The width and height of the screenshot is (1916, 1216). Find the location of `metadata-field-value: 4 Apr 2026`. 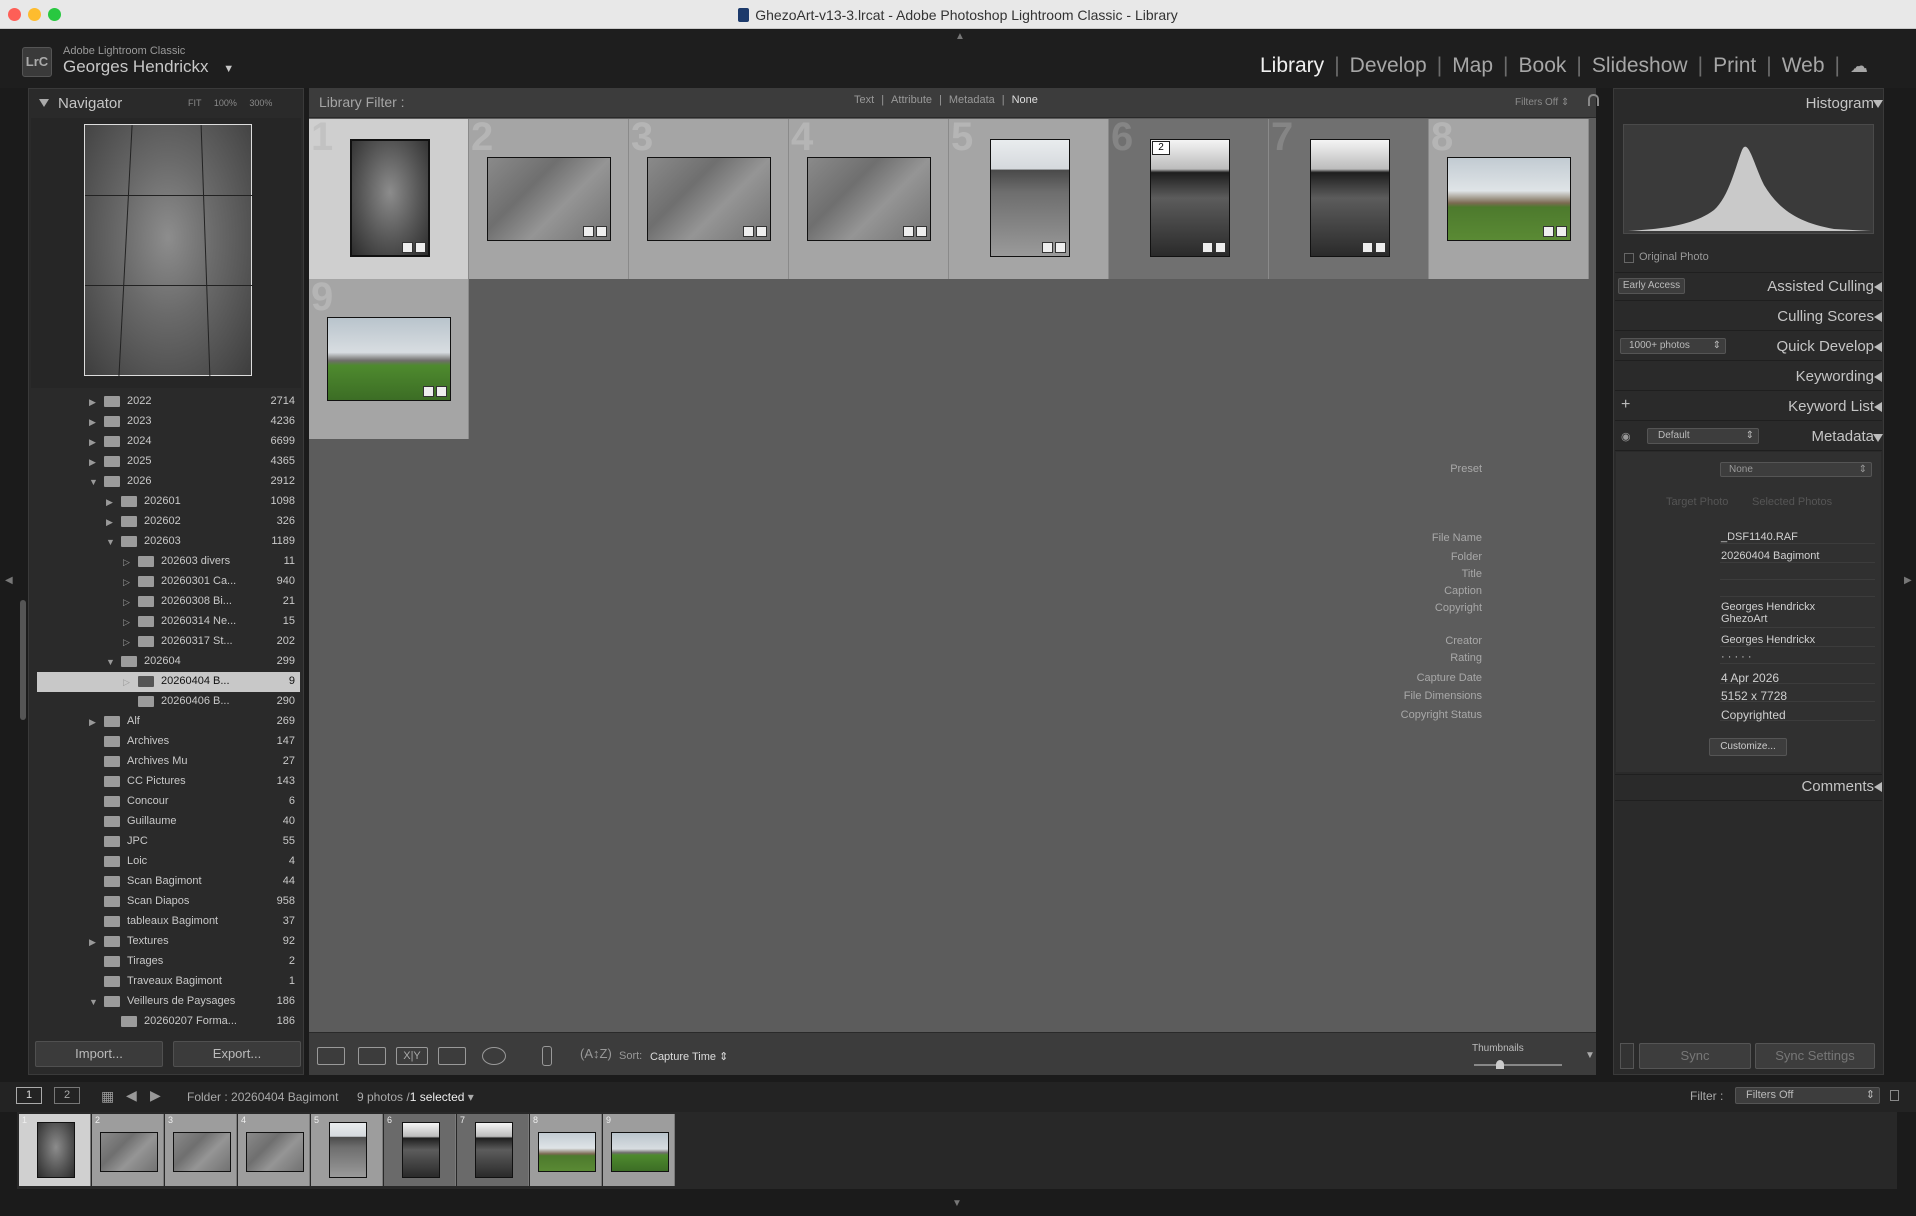

metadata-field-value: 4 Apr 2026 is located at coordinates (1750, 678).